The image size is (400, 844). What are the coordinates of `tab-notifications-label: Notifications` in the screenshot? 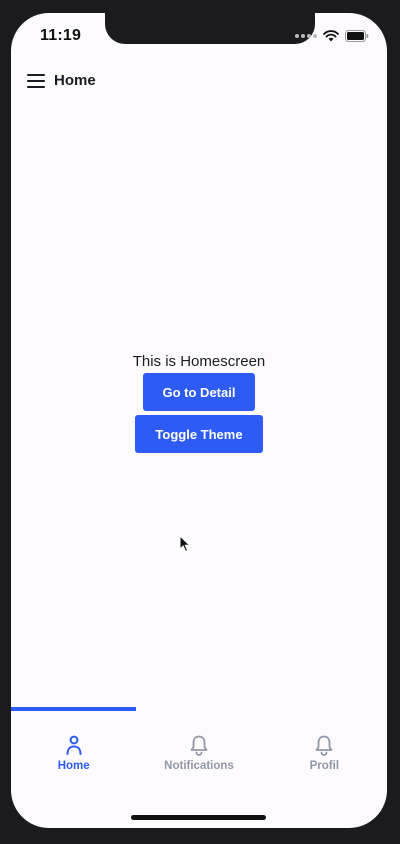 It's located at (199, 766).